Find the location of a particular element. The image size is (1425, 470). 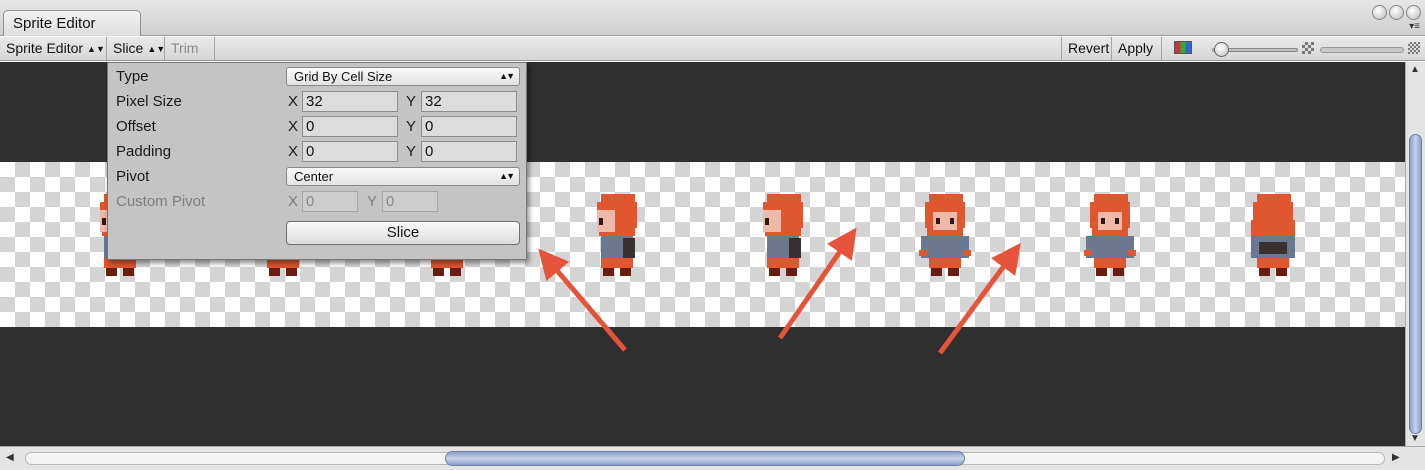

type-dropdown: Grid By Cell Size ▲▼ is located at coordinates (403, 76).